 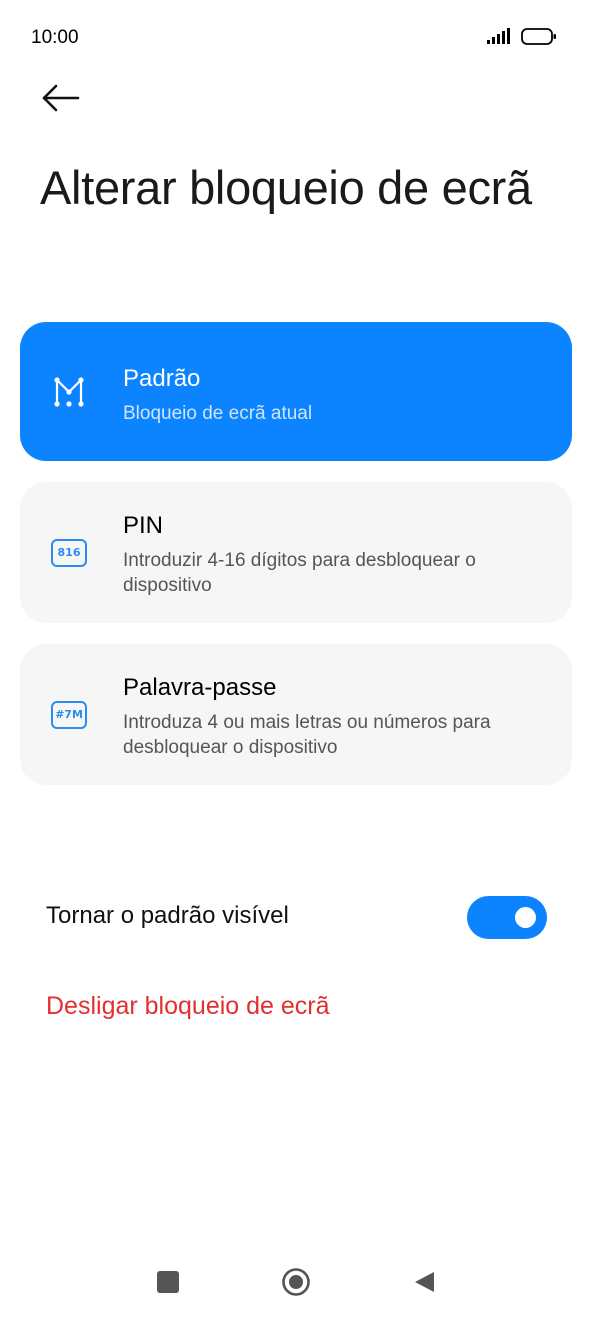 What do you see at coordinates (200, 687) in the screenshot?
I see `option-title: Palavra-passe` at bounding box center [200, 687].